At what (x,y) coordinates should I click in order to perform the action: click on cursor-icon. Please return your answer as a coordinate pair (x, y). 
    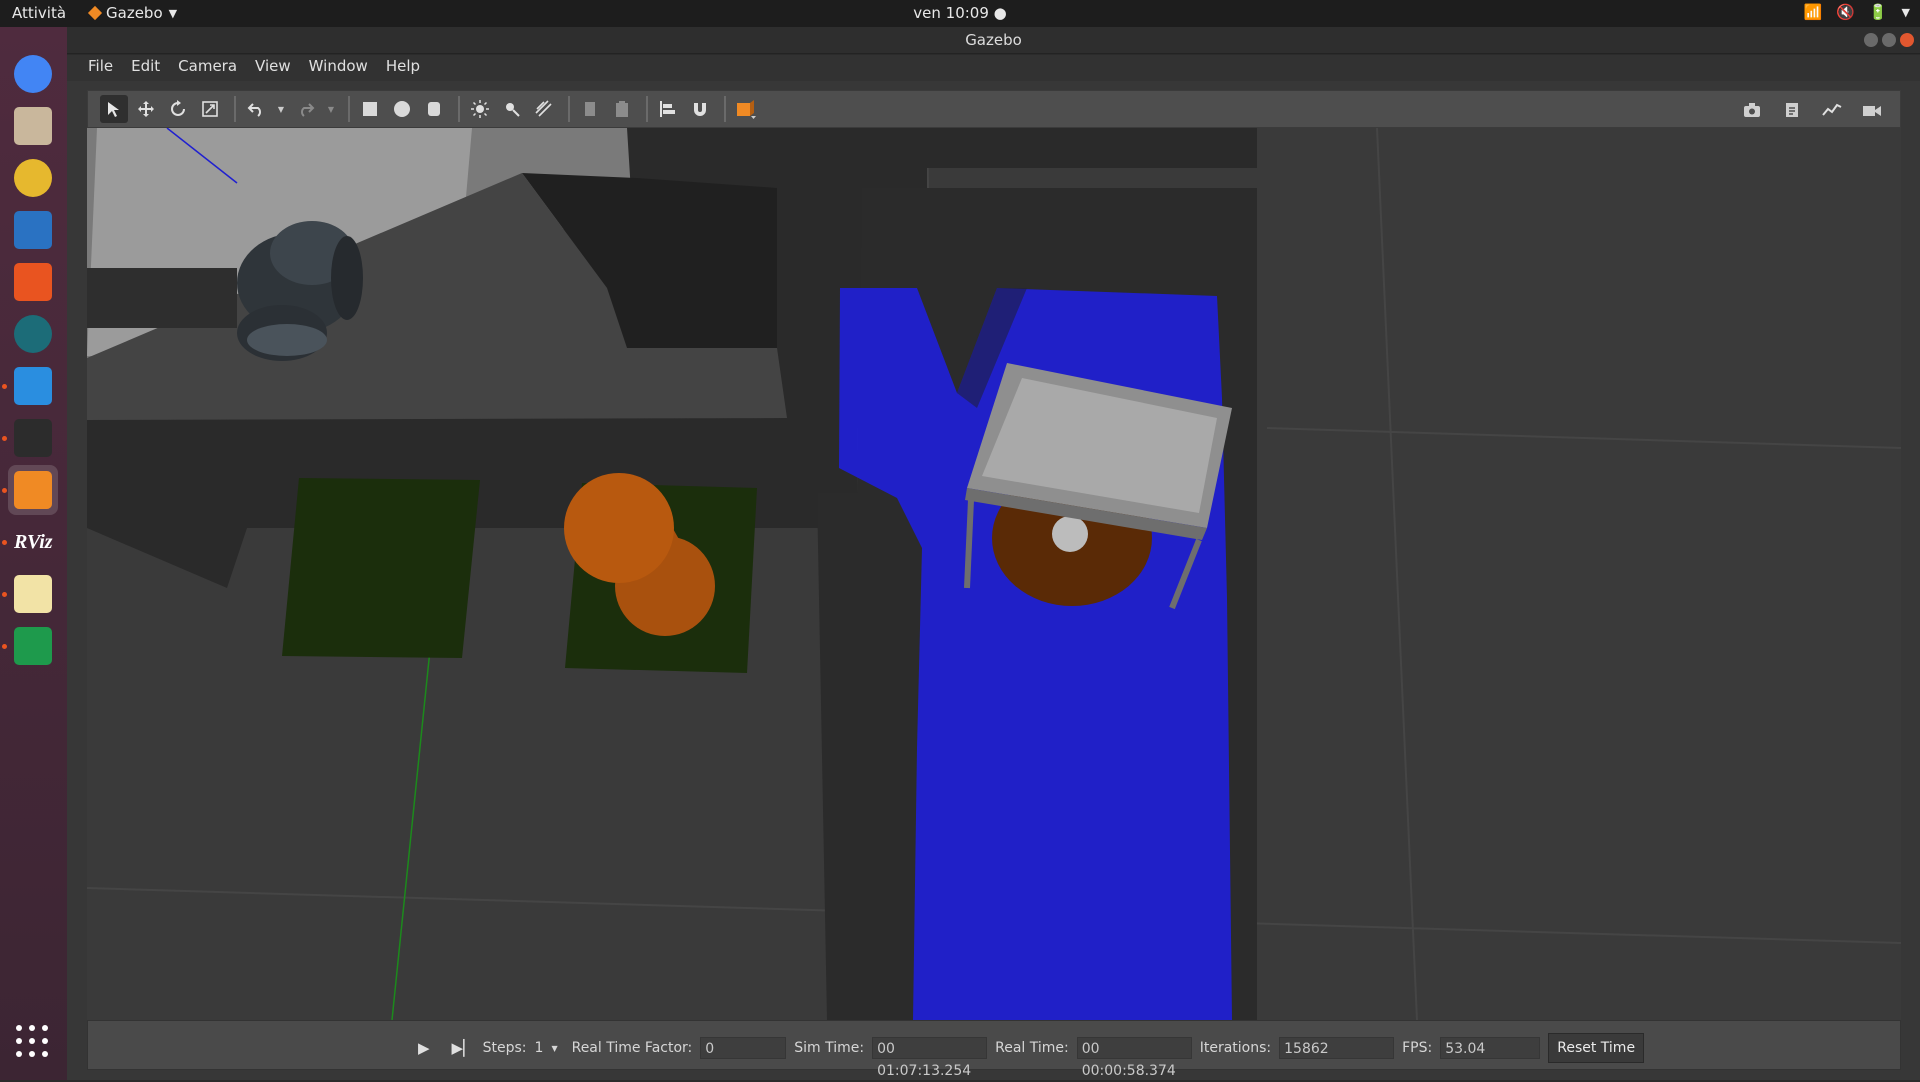
    Looking at the image, I should click on (113, 109).